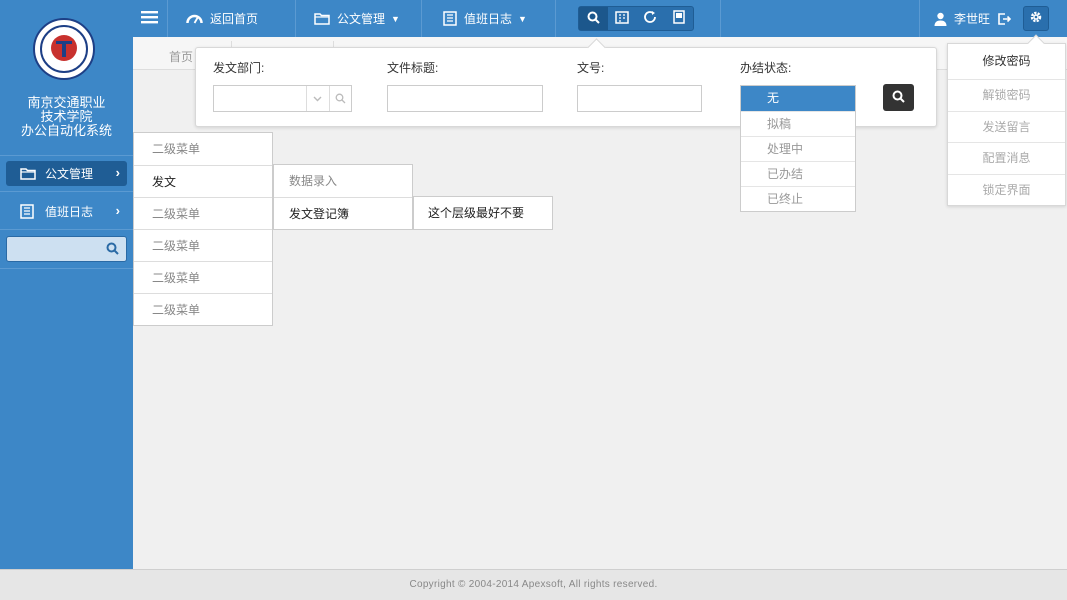  I want to click on status-option: 已终止, so click(798, 198).